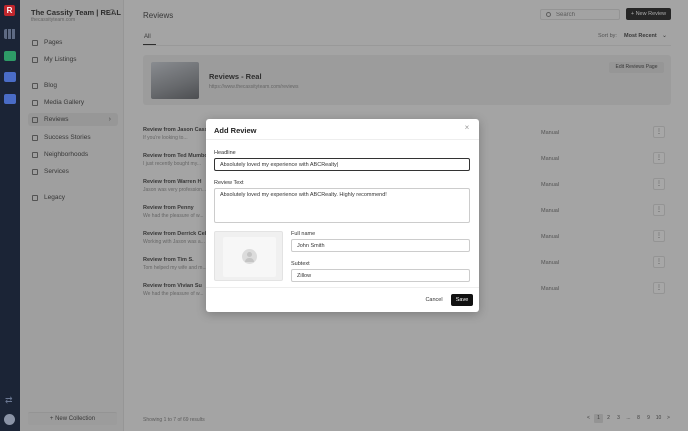  Describe the element at coordinates (235, 130) in the screenshot. I see `modal-title: Add Review` at that location.